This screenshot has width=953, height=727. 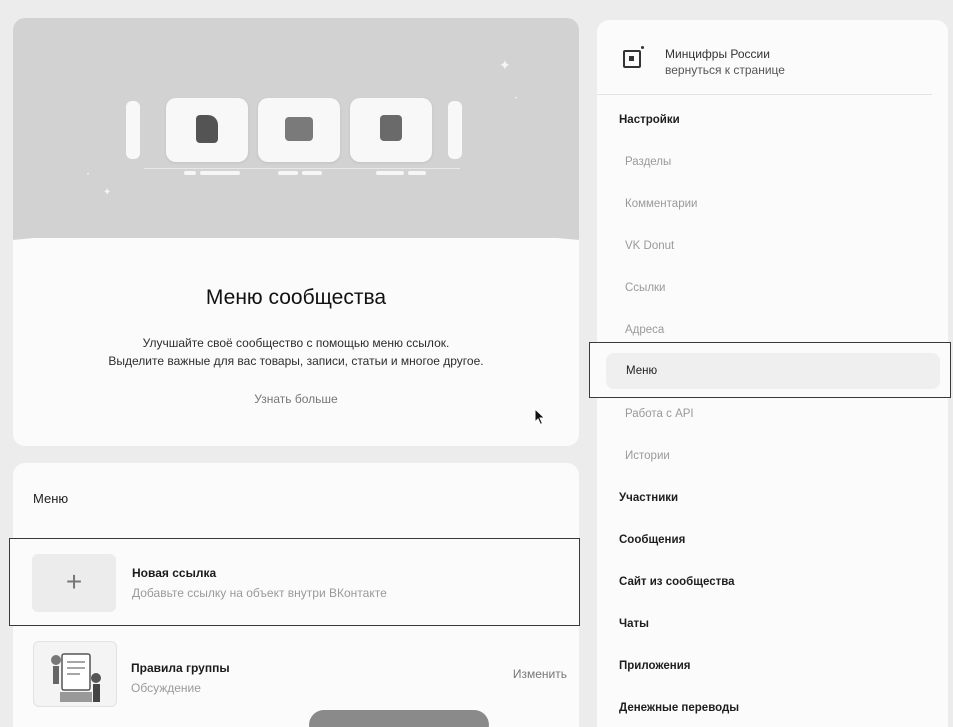 I want to click on back-to-page-link: вернуться к странице, so click(x=725, y=70).